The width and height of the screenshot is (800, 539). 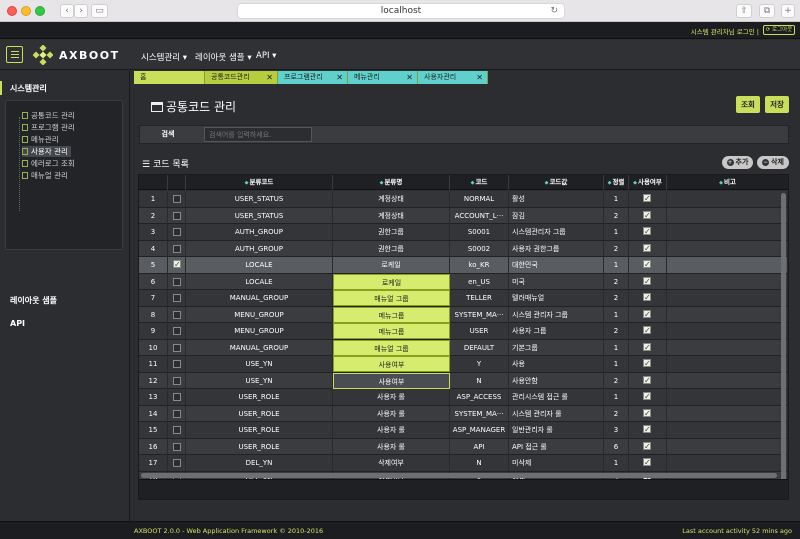 I want to click on table-row: 15 USER_ROLE 사용자 롤 ASP_MANAGER 일반관리자 롤 3 ✓, so click(x=463, y=430).